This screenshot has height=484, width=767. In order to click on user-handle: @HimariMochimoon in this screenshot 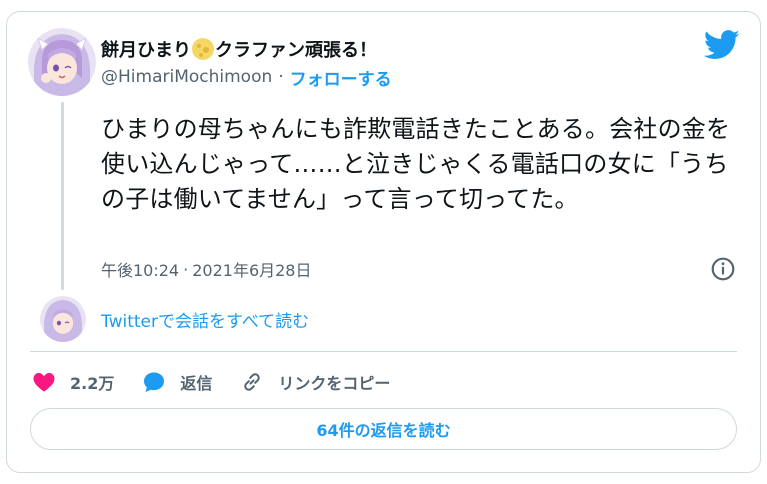, I will do `click(186, 77)`.